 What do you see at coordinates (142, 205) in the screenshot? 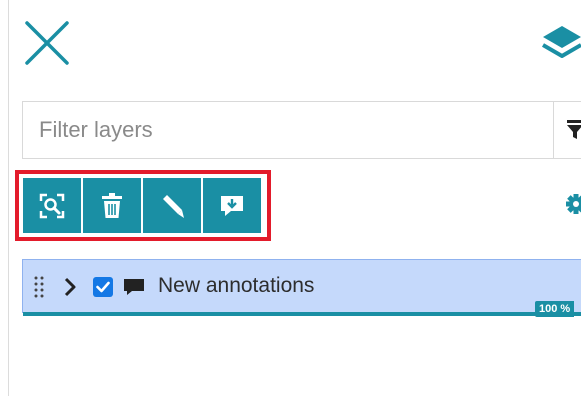
I see `layer-toolbar` at bounding box center [142, 205].